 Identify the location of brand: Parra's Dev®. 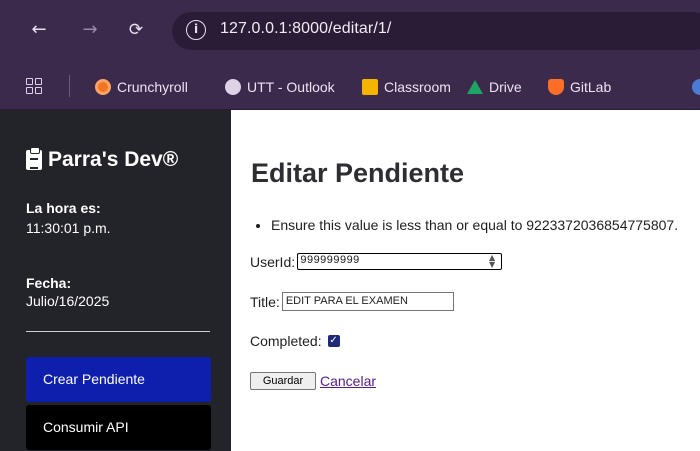
(102, 159).